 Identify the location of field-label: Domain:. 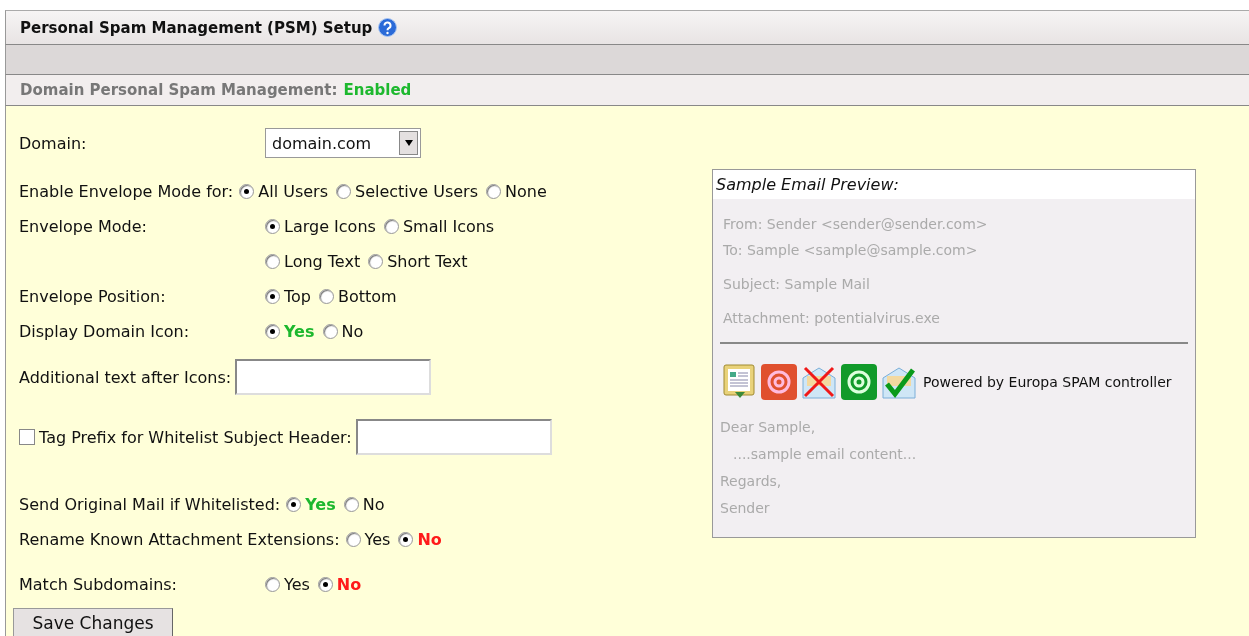
(53, 143).